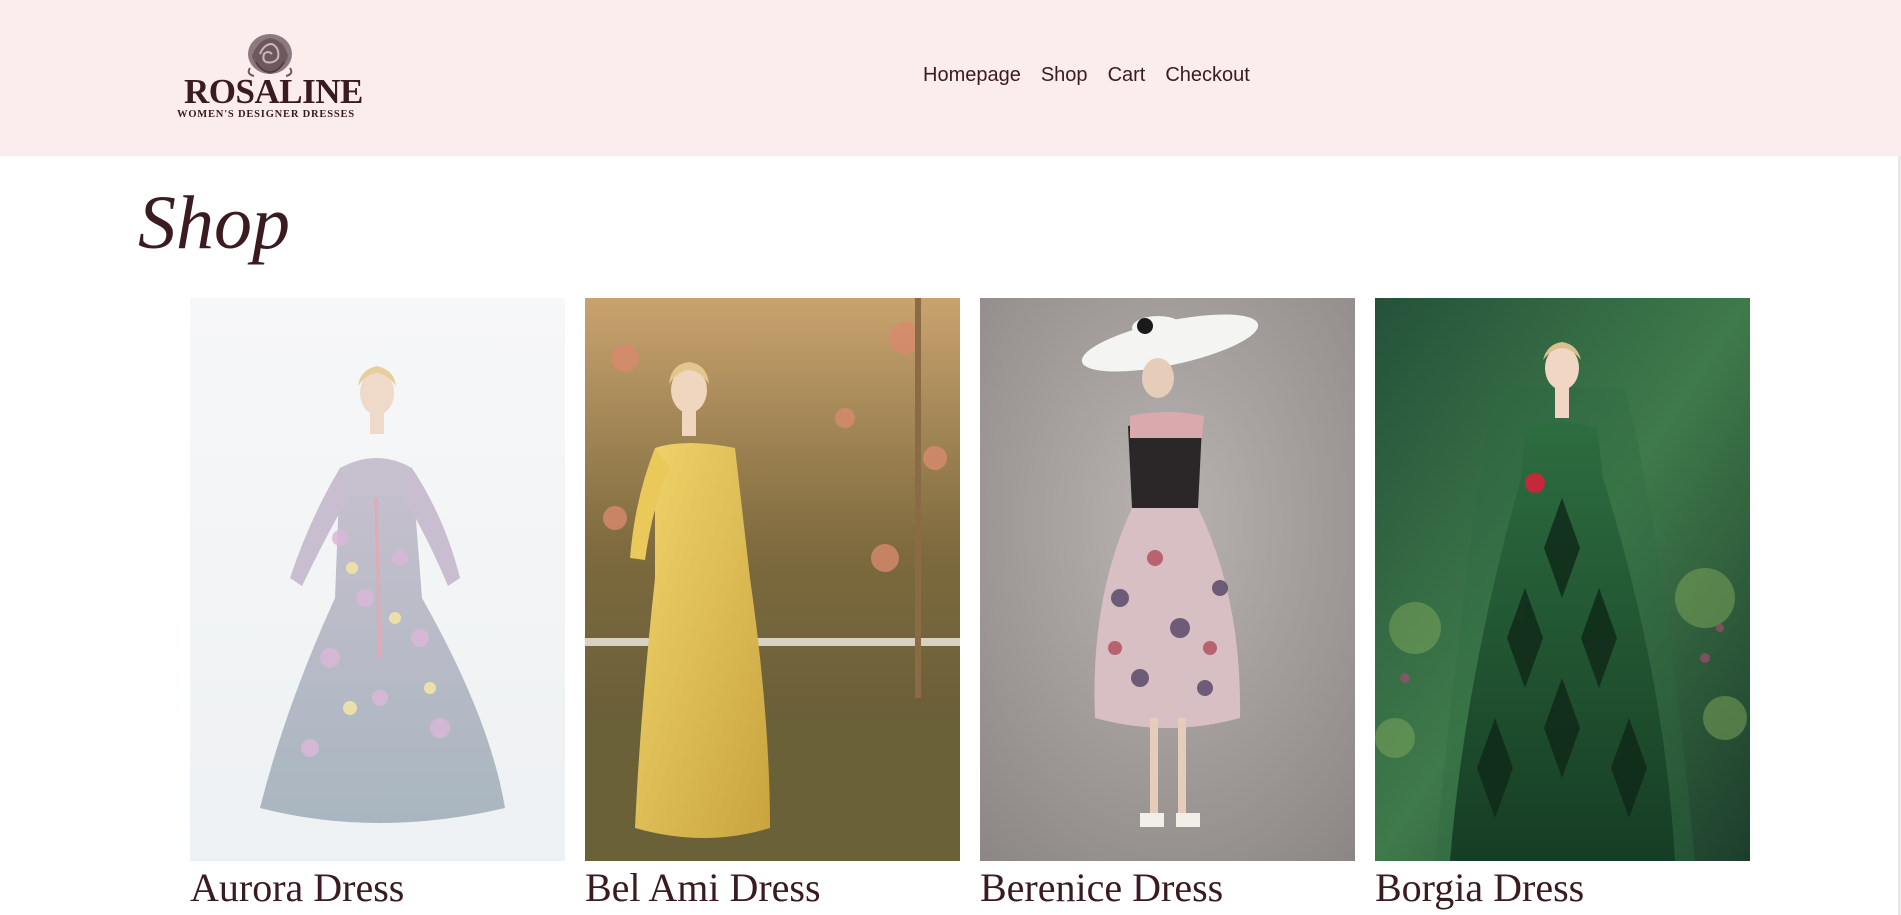  I want to click on product-name: Aurora Dress, so click(297, 888).